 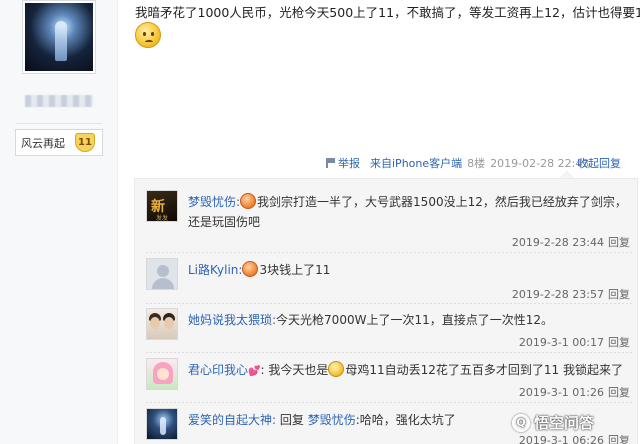 What do you see at coordinates (262, 370) in the screenshot?
I see `reply-user-colon: :` at bounding box center [262, 370].